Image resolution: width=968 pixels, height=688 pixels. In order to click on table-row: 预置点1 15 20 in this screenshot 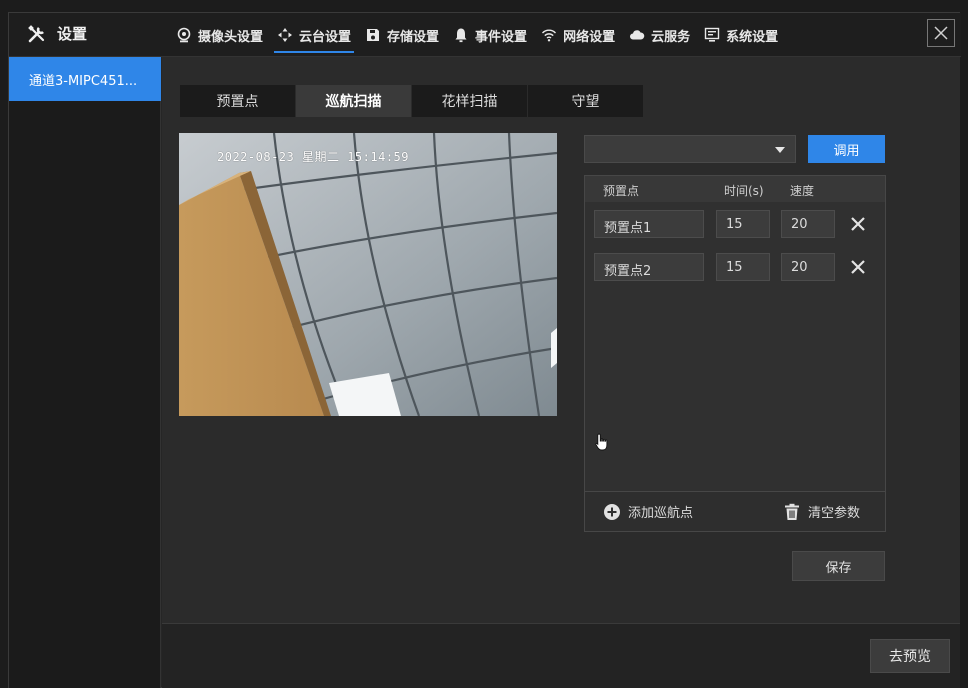, I will do `click(735, 225)`.